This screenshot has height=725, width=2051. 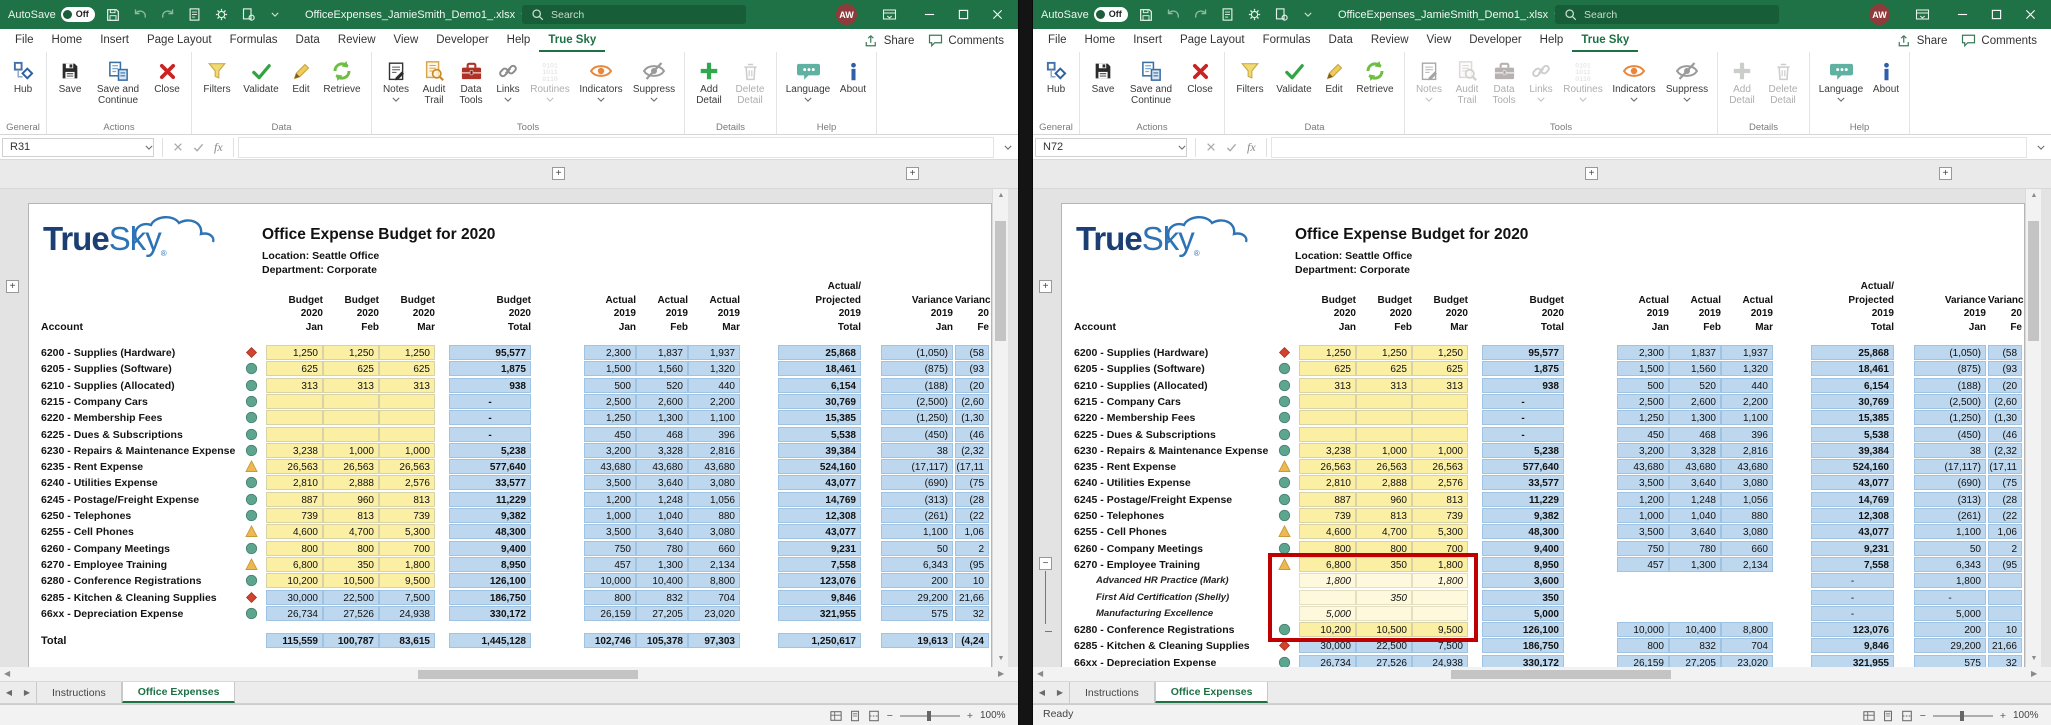 I want to click on ribbon-item-edit: Edit, so click(x=301, y=76).